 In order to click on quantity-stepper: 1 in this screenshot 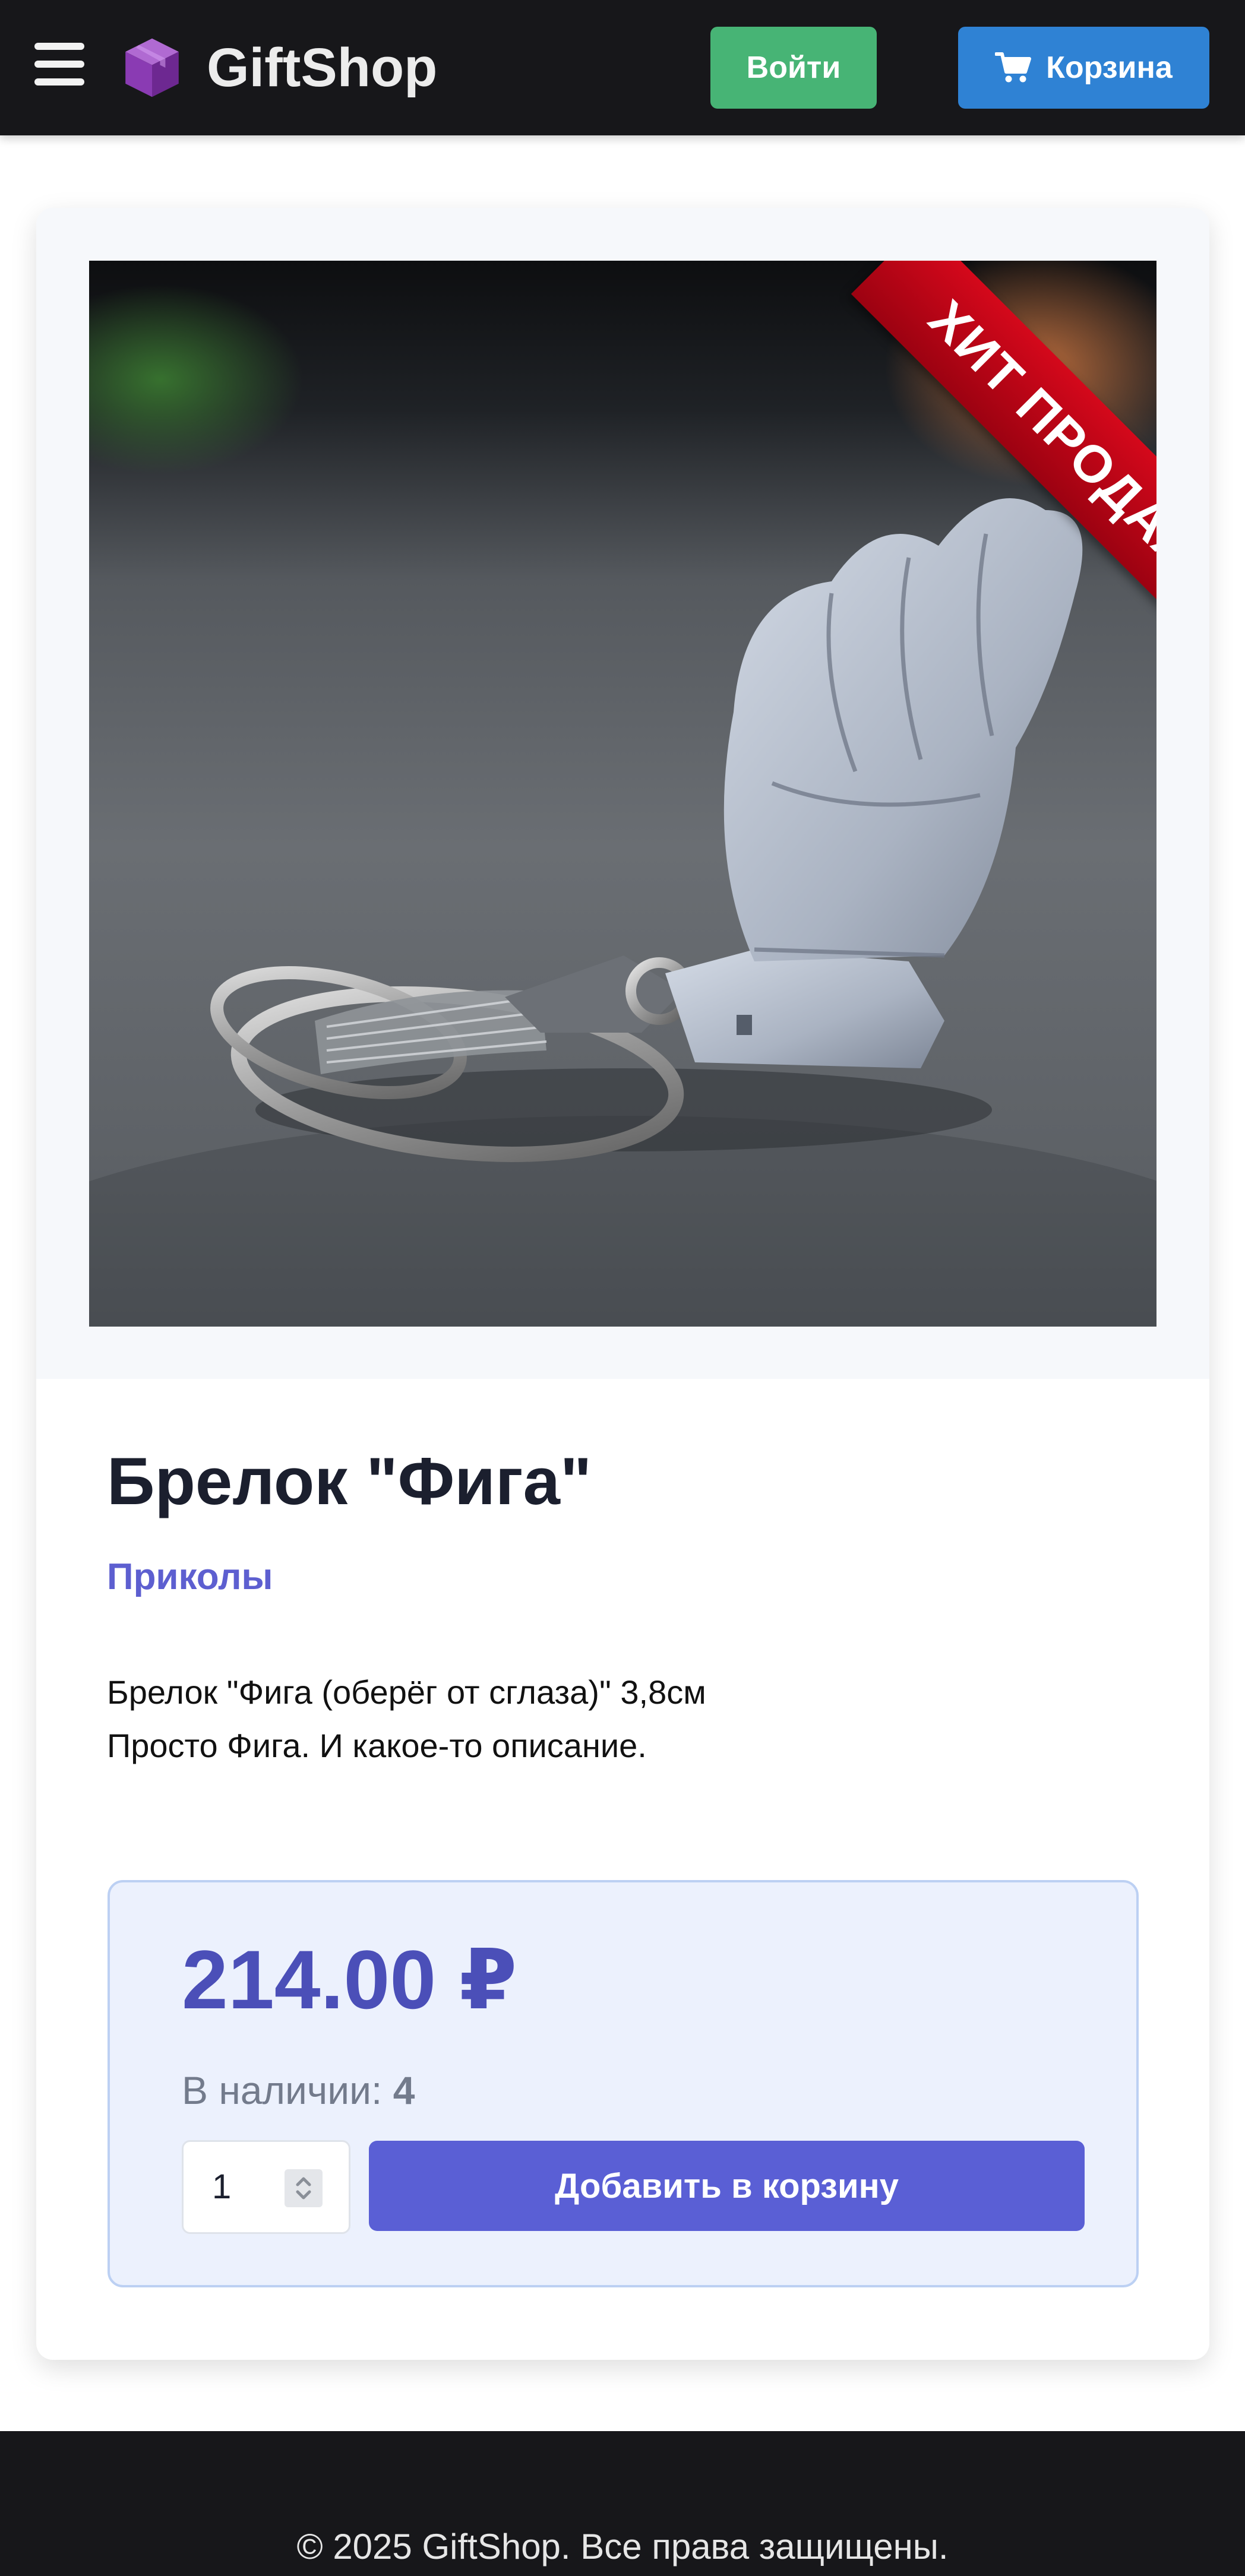, I will do `click(266, 2187)`.